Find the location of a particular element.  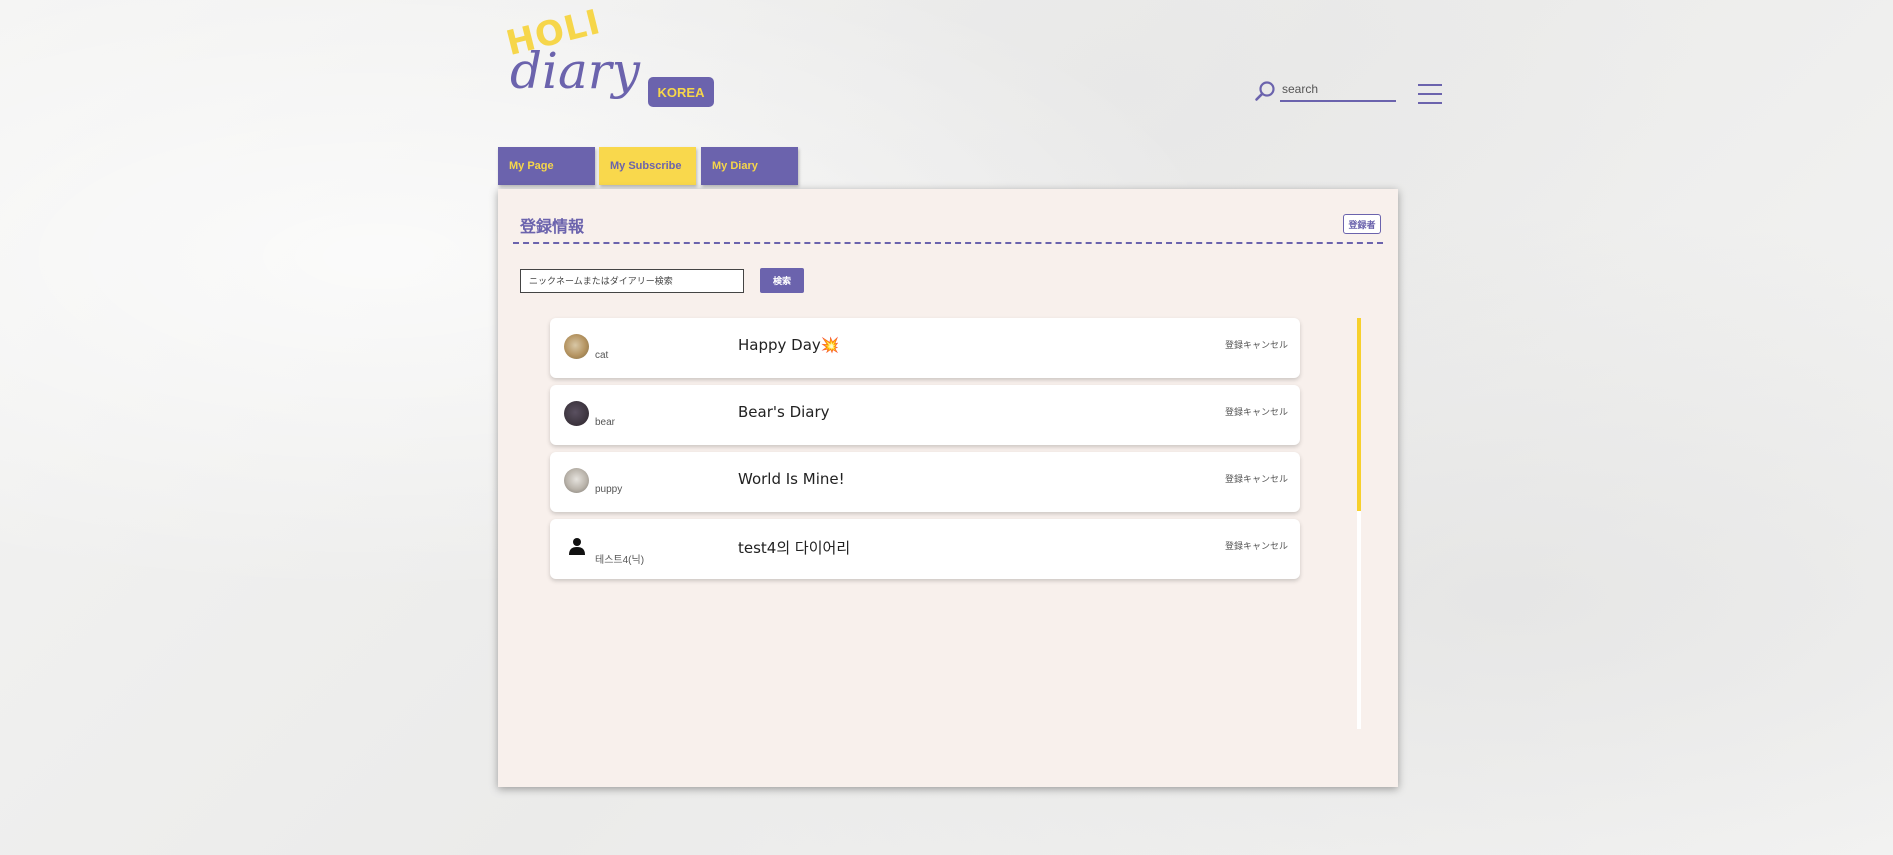

list-item: 테스트4(닉) test4의 다이어리 登録キャンセル is located at coordinates (925, 549).